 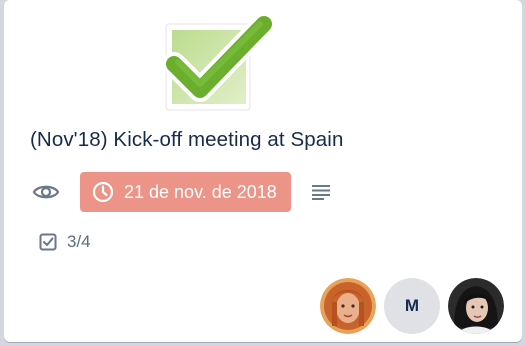 What do you see at coordinates (186, 140) in the screenshot?
I see `card-title: (Nov'18) Kick-off meeting at Spain` at bounding box center [186, 140].